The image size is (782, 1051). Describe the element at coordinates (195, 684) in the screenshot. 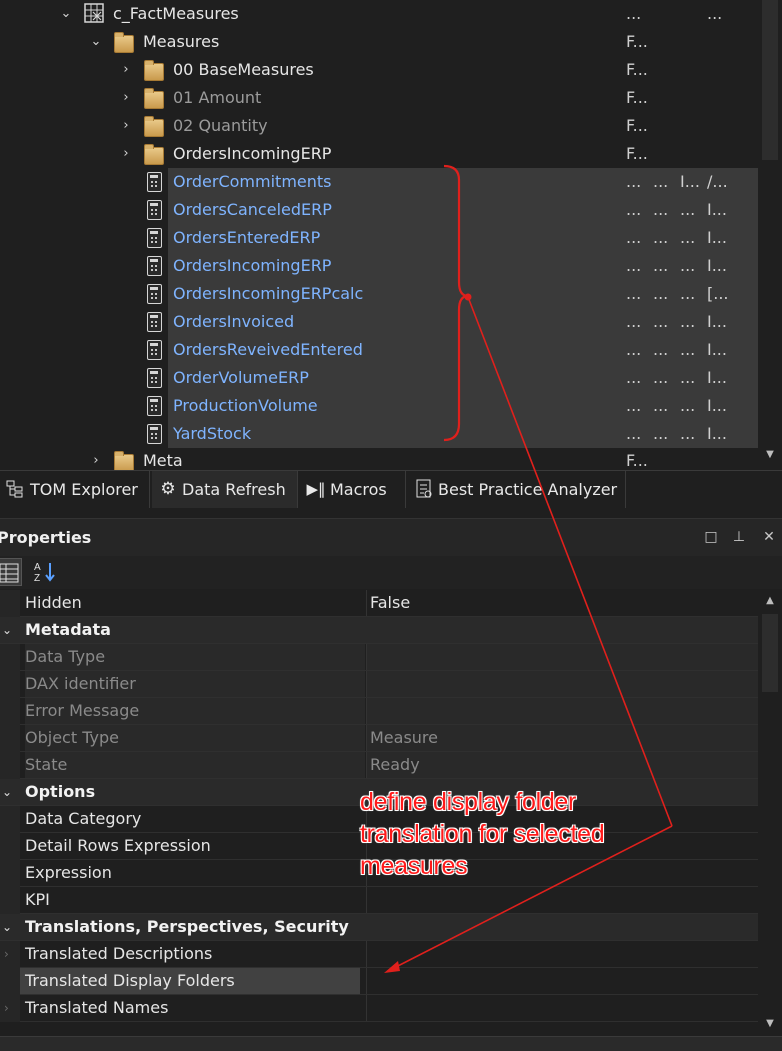

I see `property-name: DAX identifier` at that location.